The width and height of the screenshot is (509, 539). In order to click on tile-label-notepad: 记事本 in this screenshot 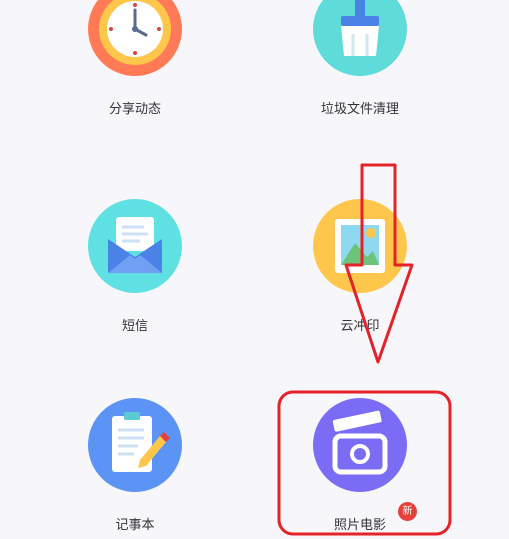, I will do `click(135, 525)`.